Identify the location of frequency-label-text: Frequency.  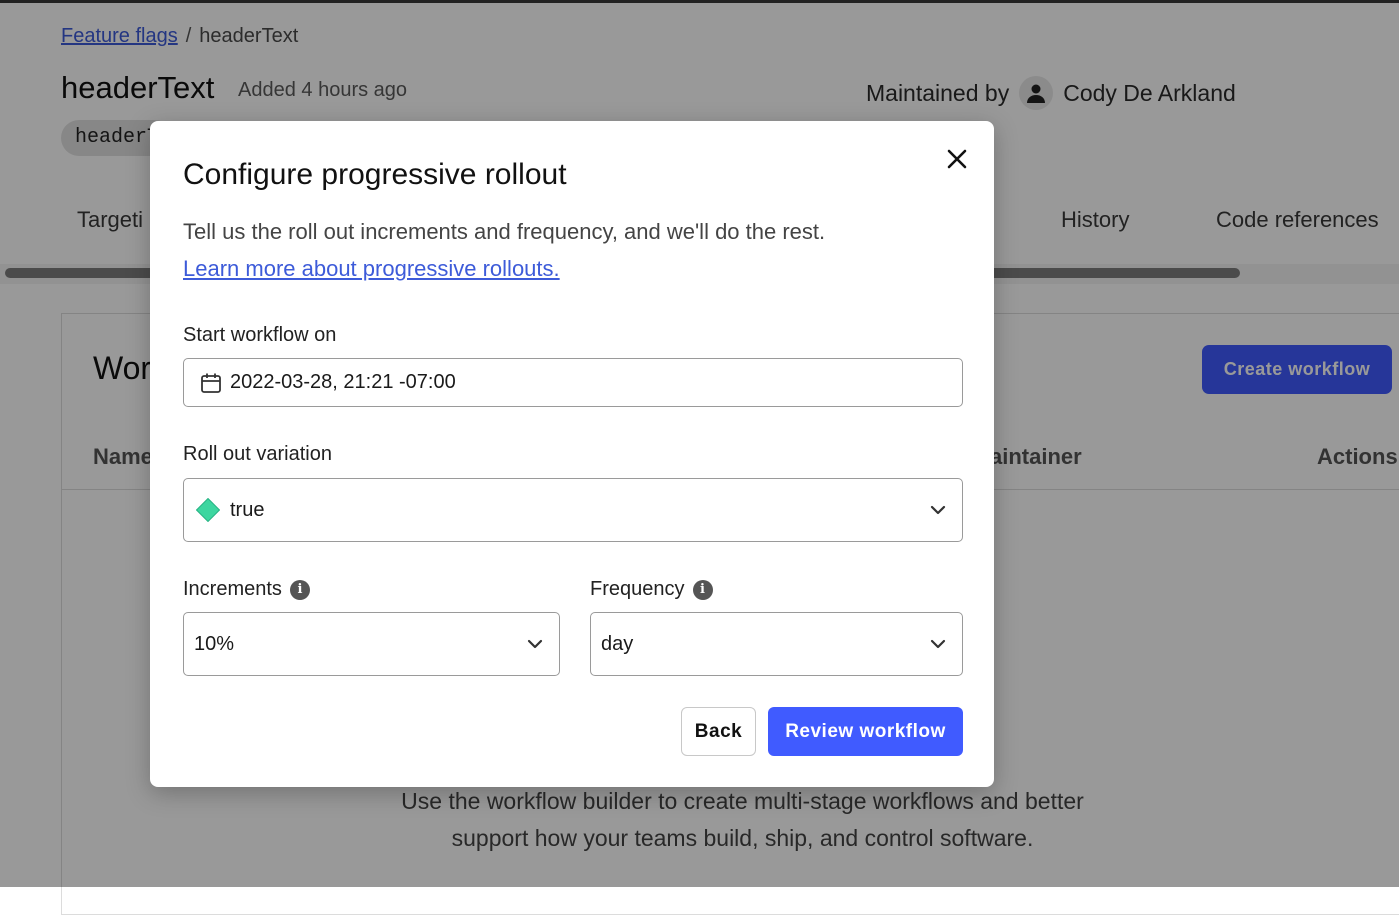
(637, 589).